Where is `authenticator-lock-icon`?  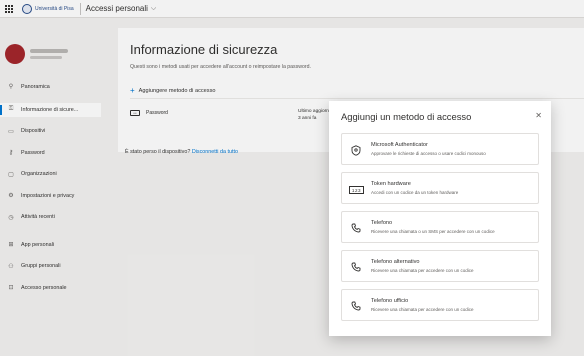
authenticator-lock-icon is located at coordinates (356, 150).